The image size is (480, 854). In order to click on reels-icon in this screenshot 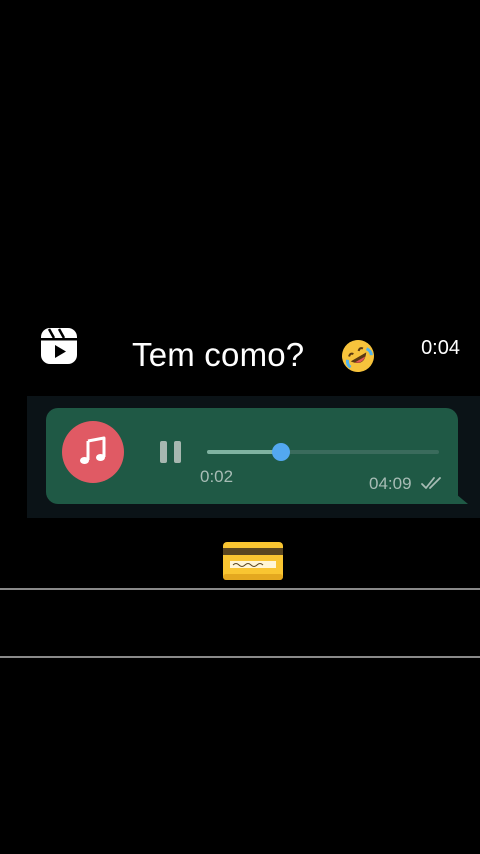, I will do `click(59, 346)`.